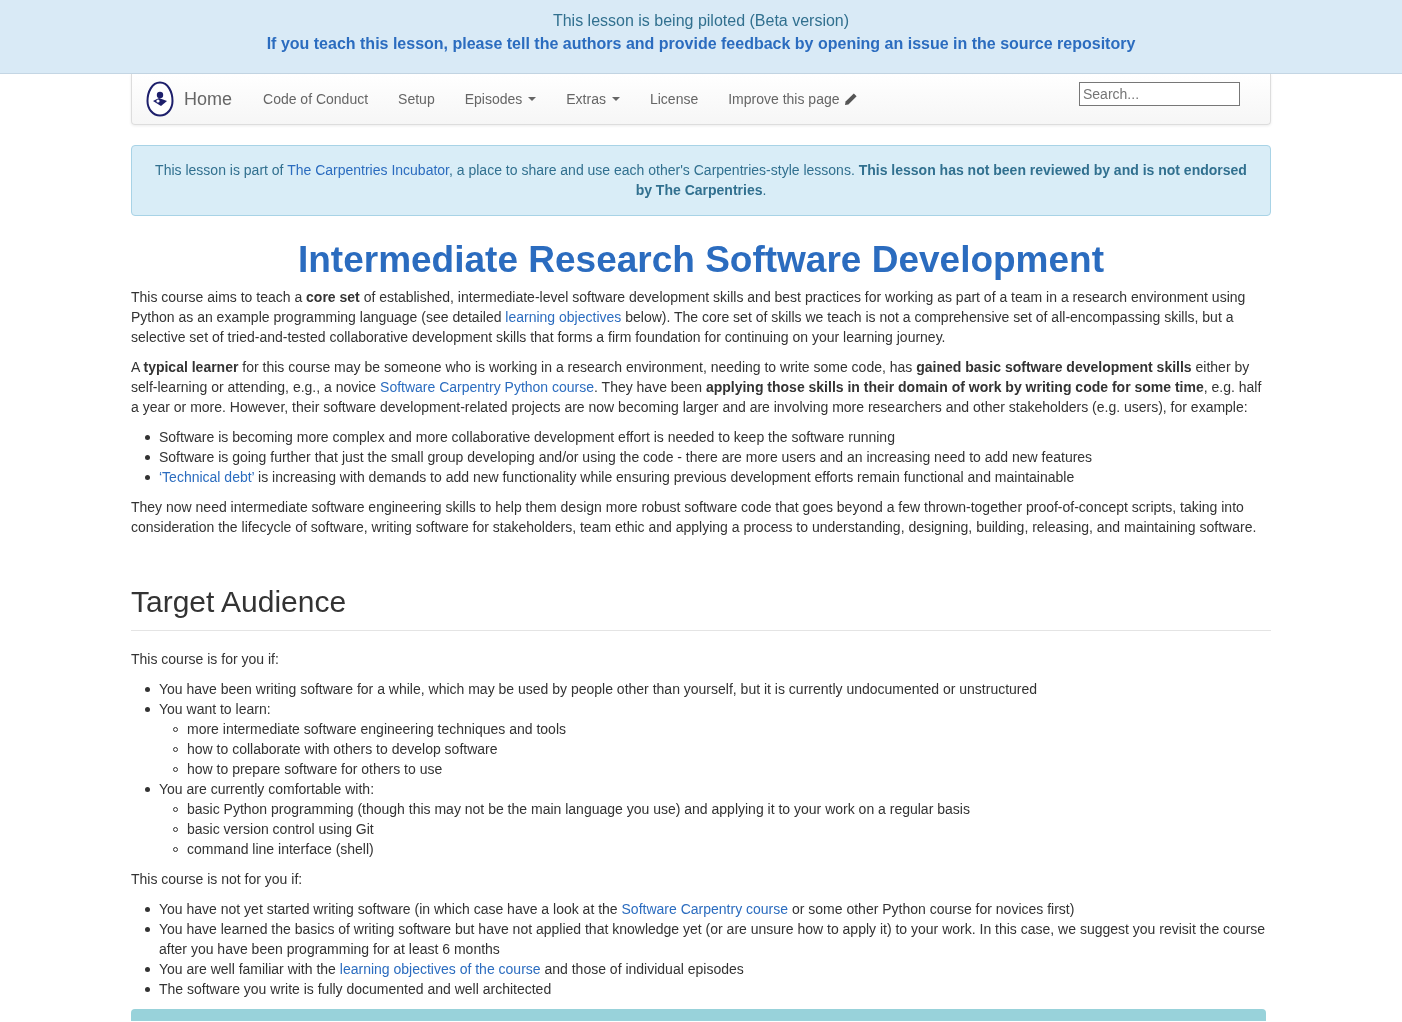  Describe the element at coordinates (355, 989) in the screenshot. I see `list-item: The software you write is fully documented and well architected` at that location.